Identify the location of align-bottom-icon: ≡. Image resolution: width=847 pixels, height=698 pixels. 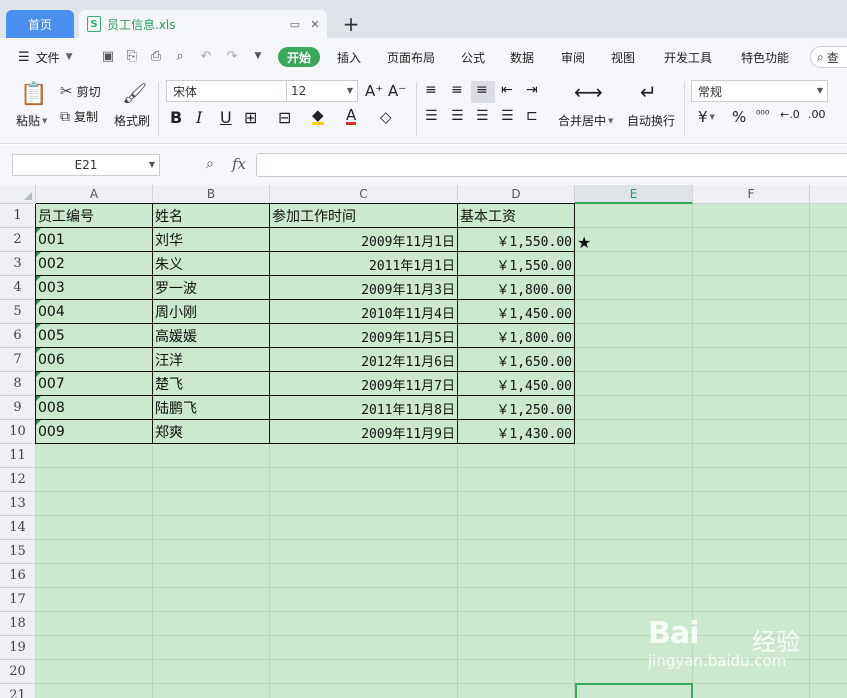
(482, 90).